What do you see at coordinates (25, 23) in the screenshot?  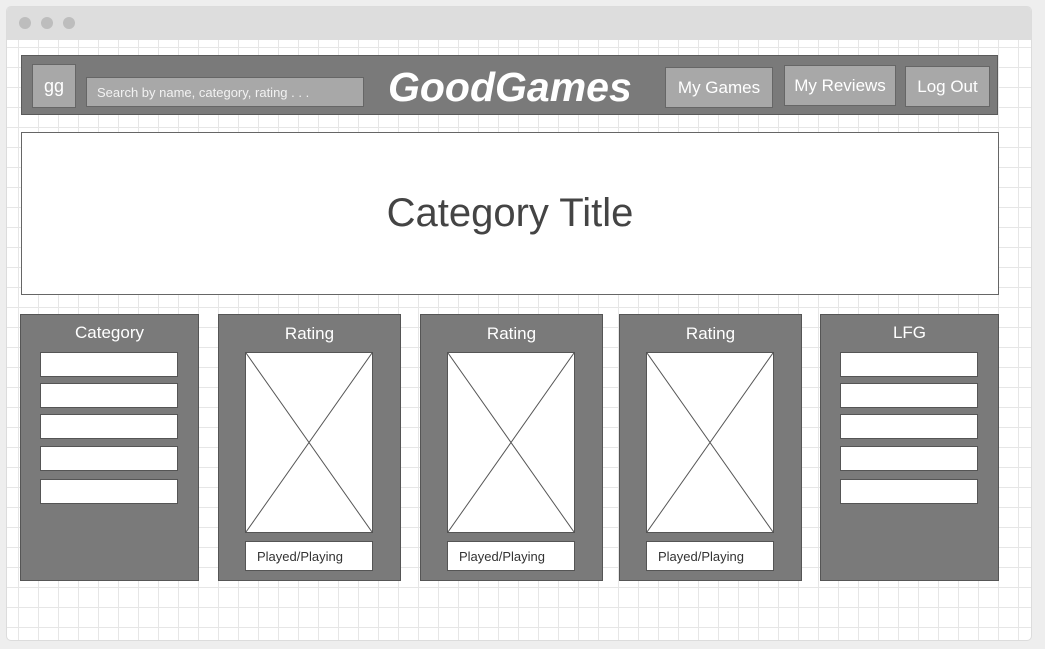 I see `window-close-dot` at bounding box center [25, 23].